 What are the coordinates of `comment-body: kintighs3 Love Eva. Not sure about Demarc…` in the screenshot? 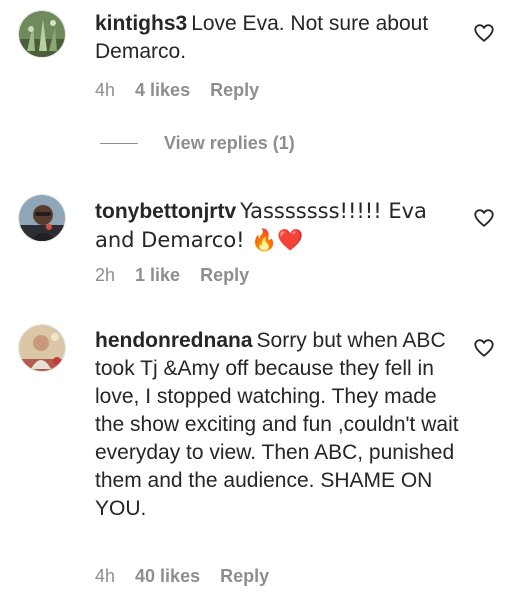 It's located at (280, 38).